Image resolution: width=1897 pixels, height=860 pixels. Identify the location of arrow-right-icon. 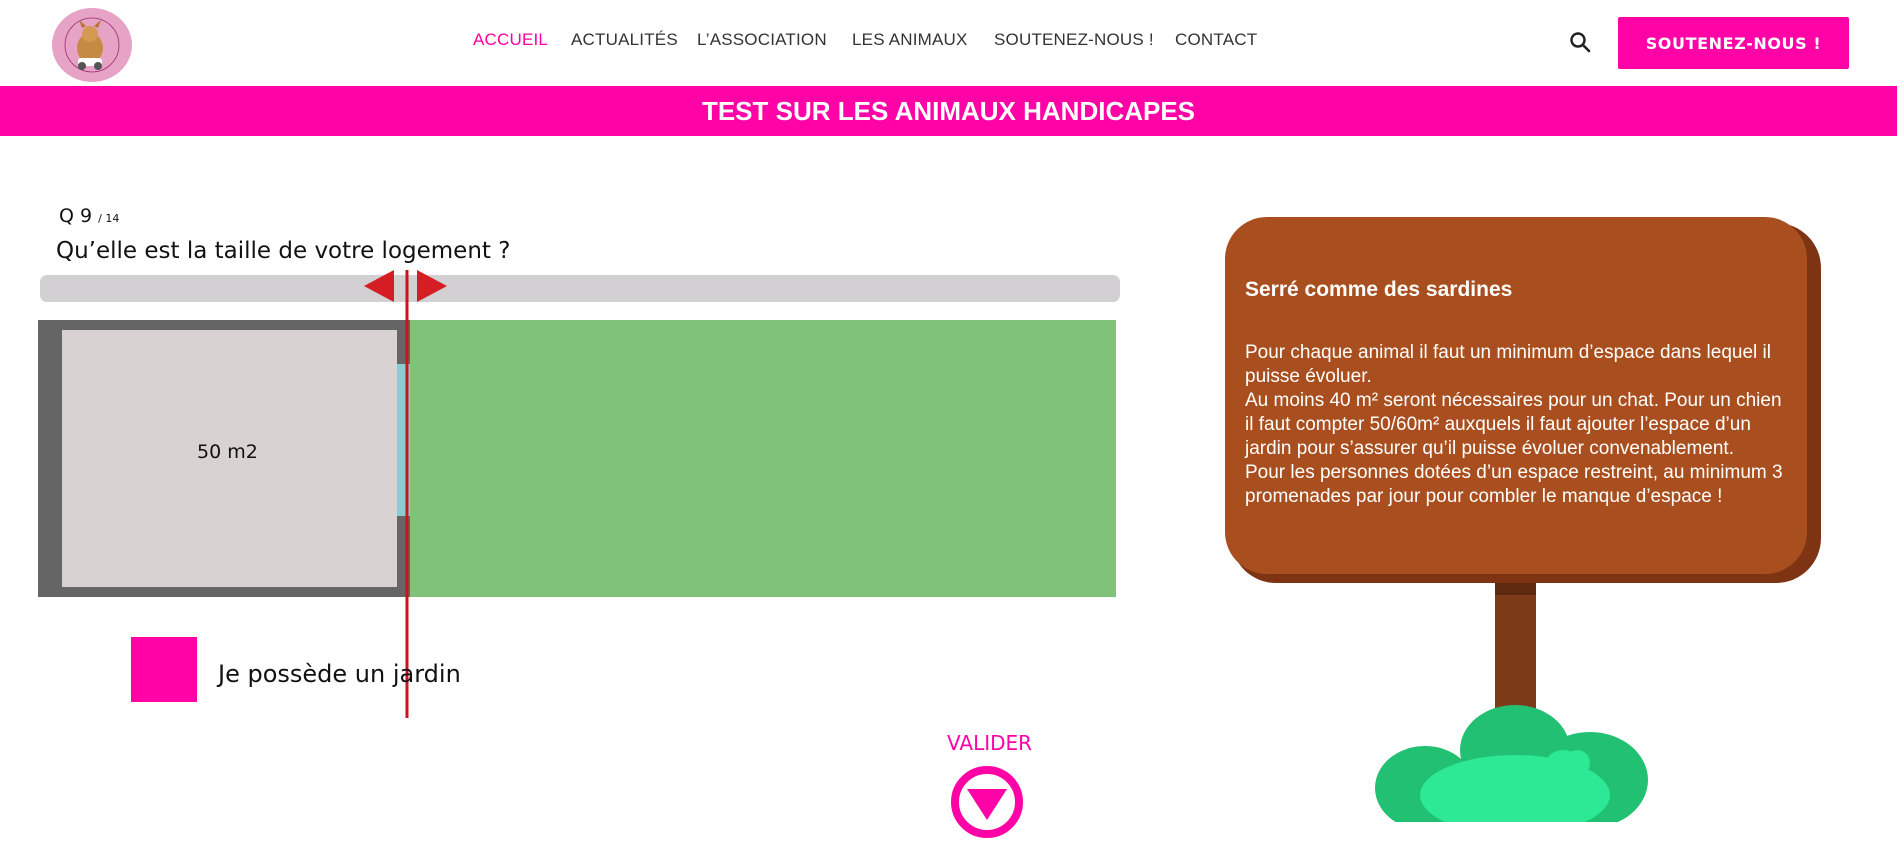
(432, 286).